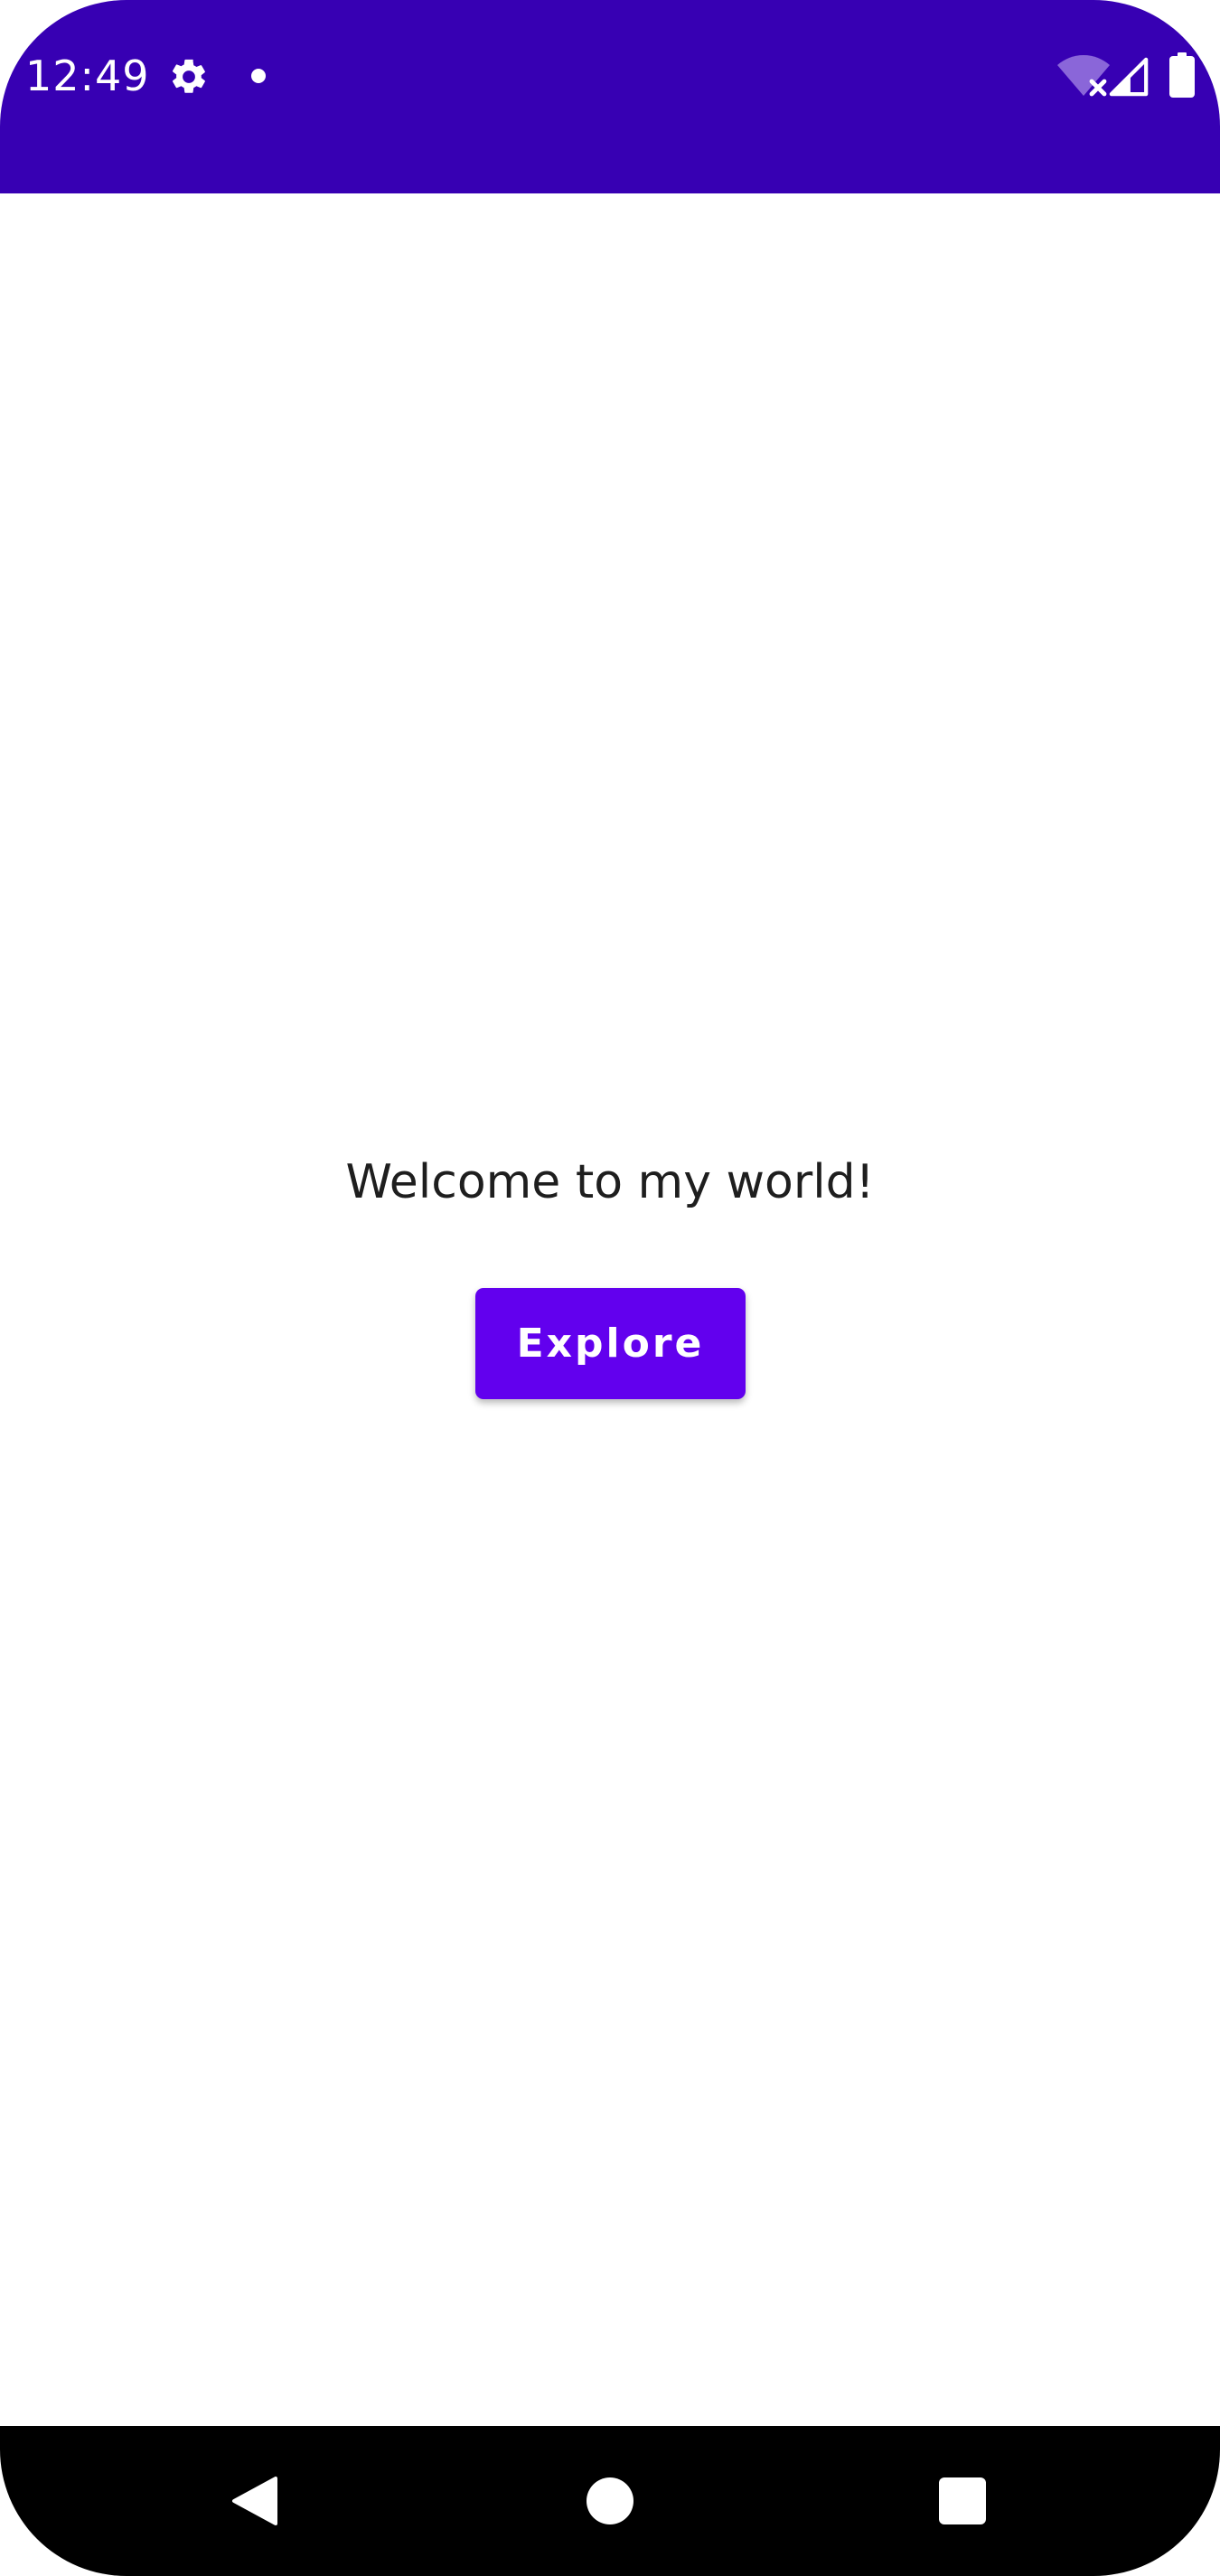  What do you see at coordinates (1129, 77) in the screenshot?
I see `signal-icon` at bounding box center [1129, 77].